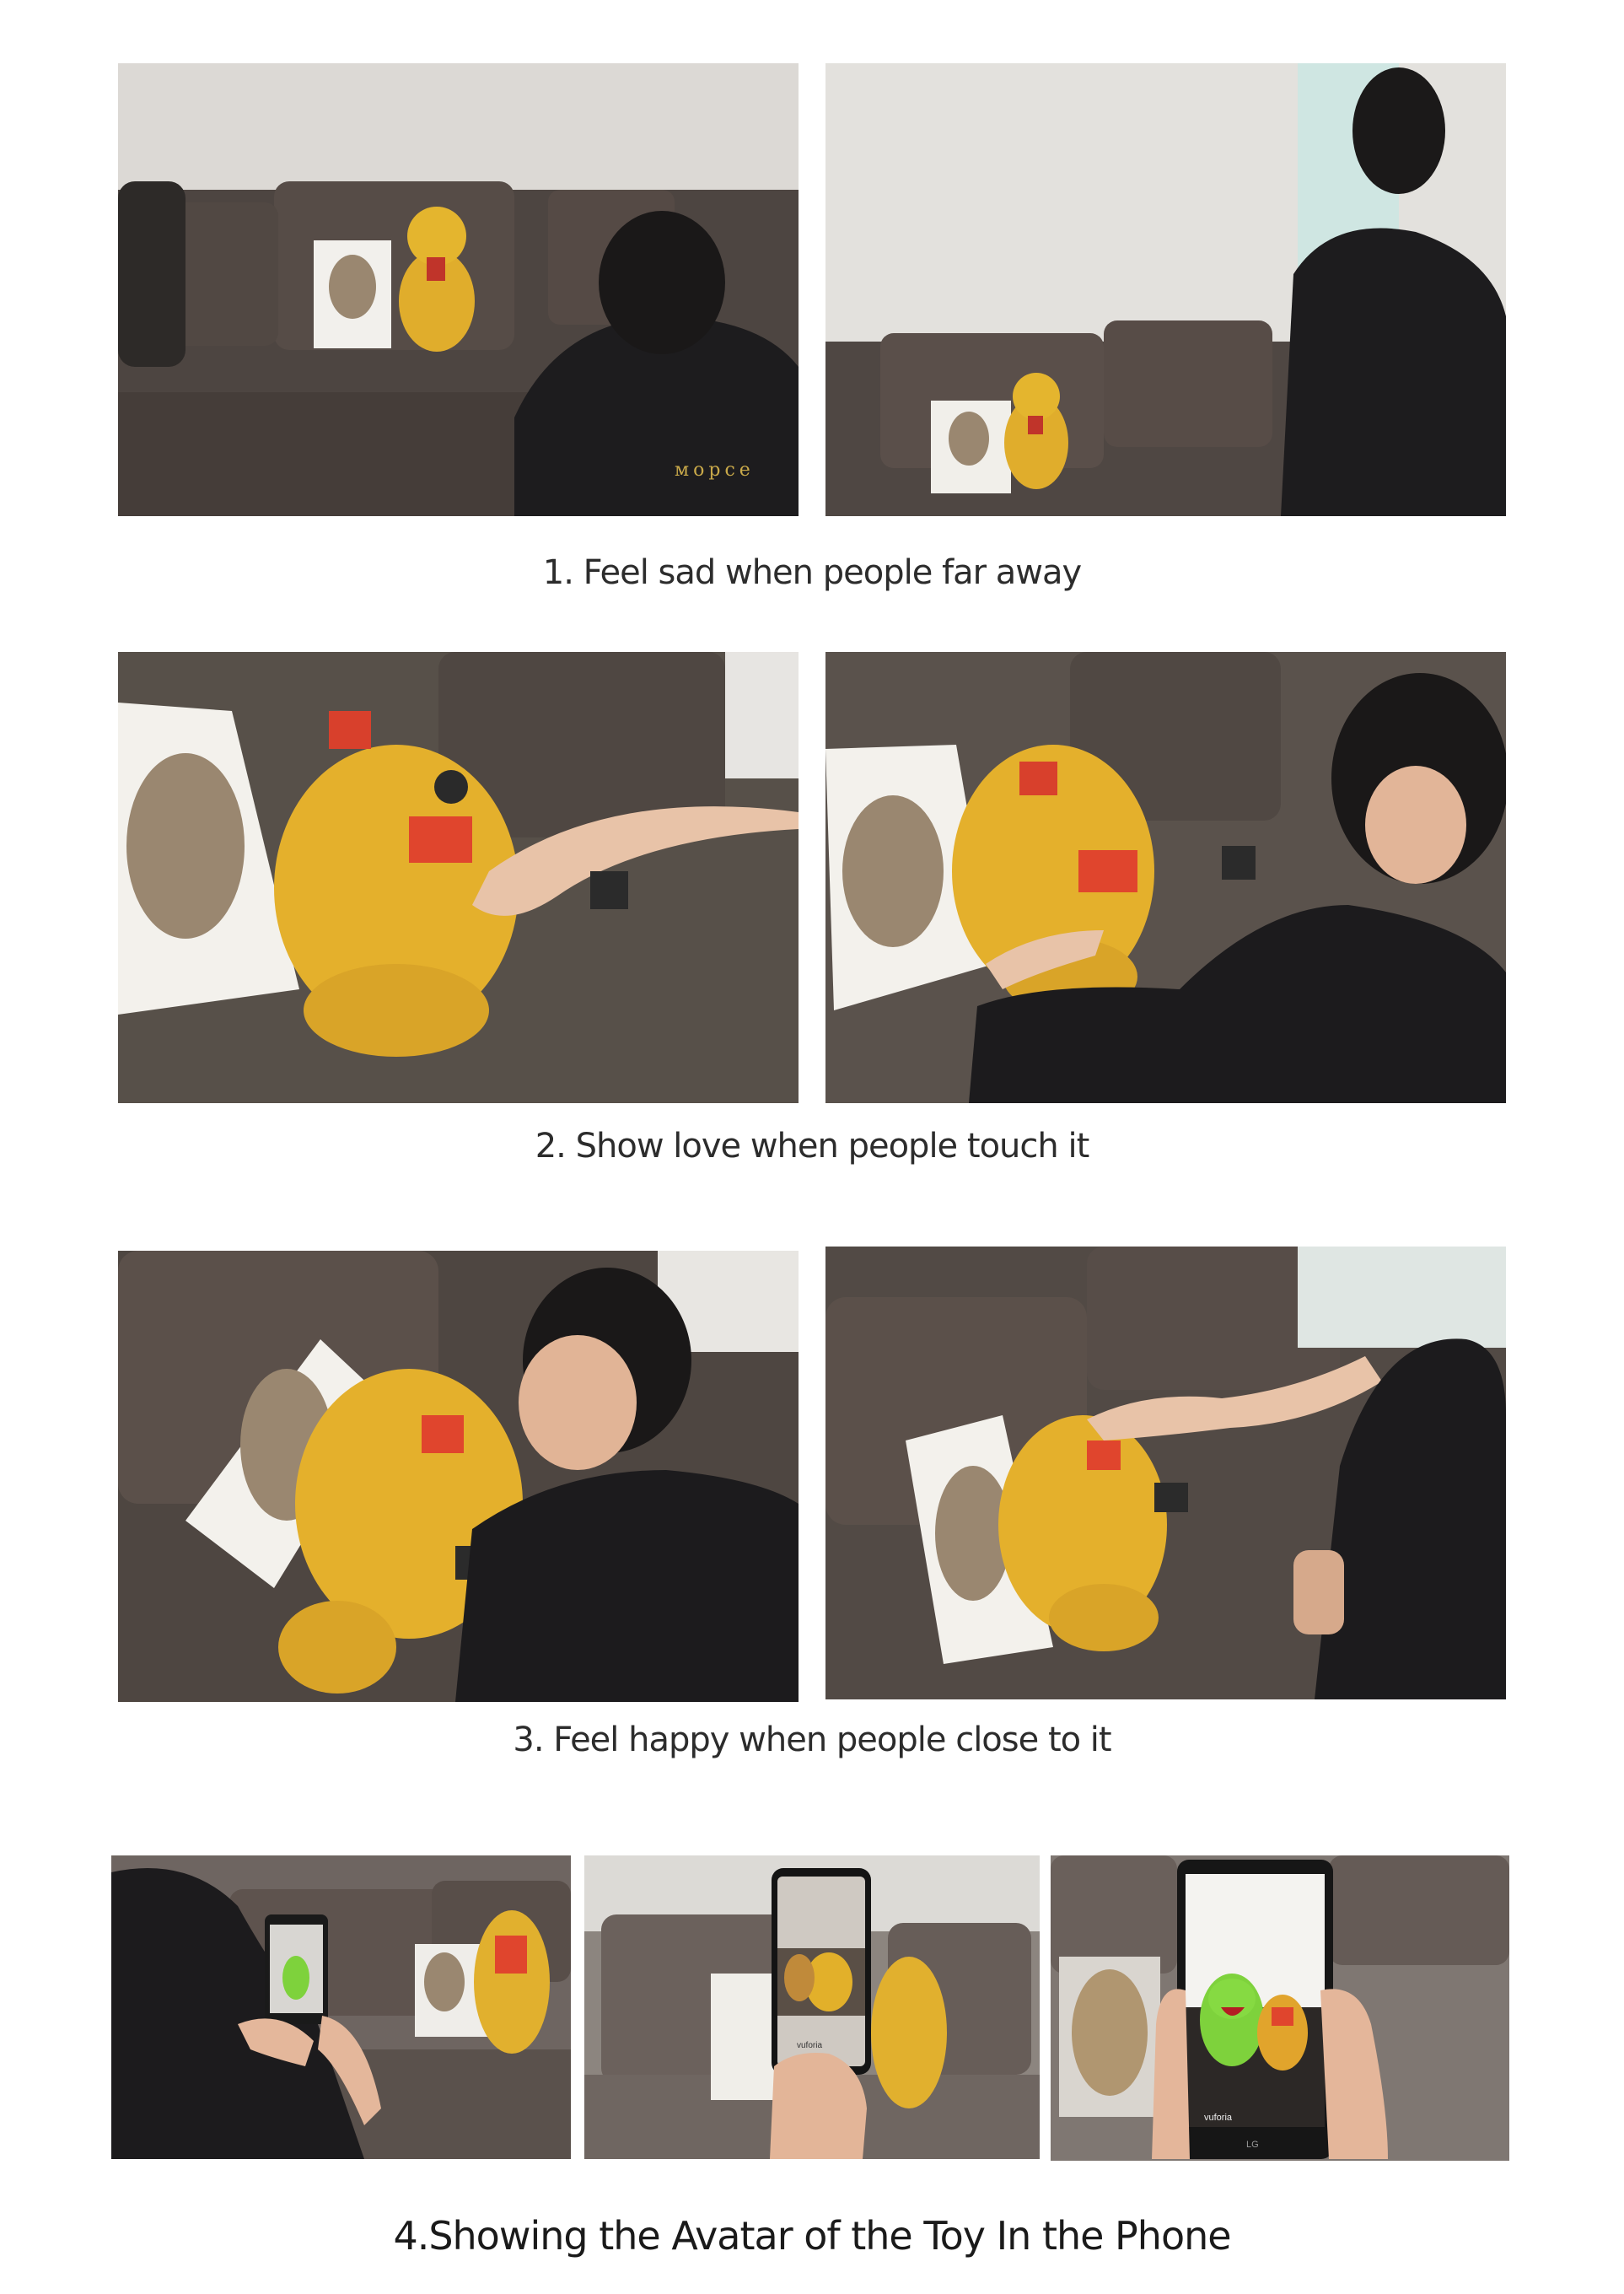  I want to click on photo-phone-ar-view: vuforia, so click(812, 2007).